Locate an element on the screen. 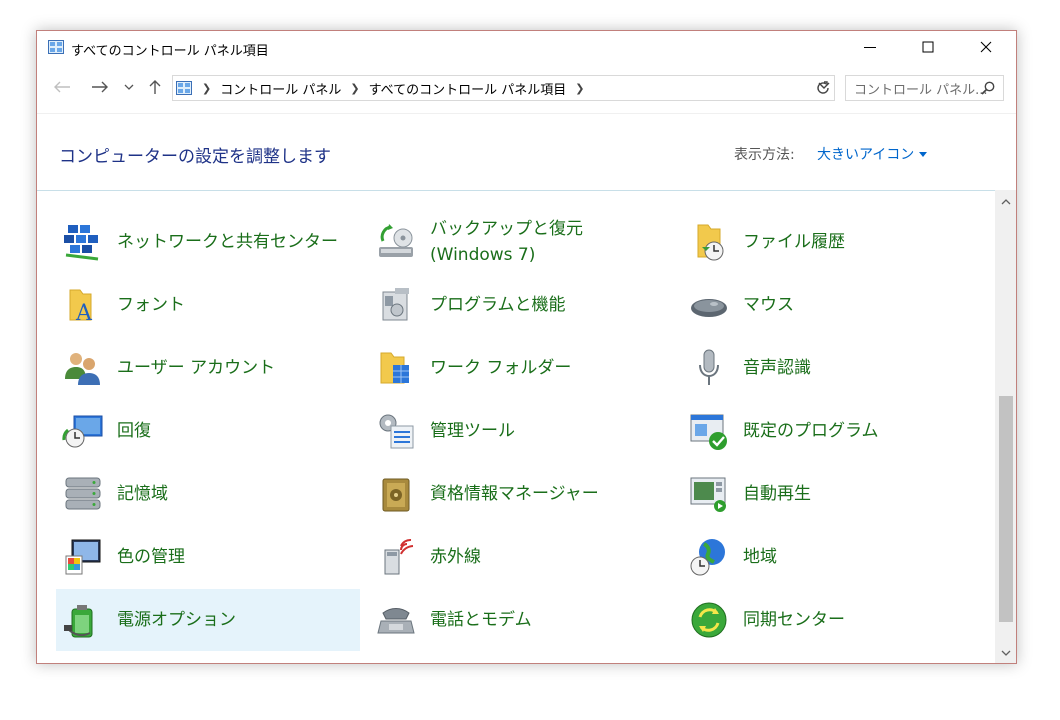 The height and width of the screenshot is (720, 1060). item-label: ワーク フォルダー is located at coordinates (501, 368).